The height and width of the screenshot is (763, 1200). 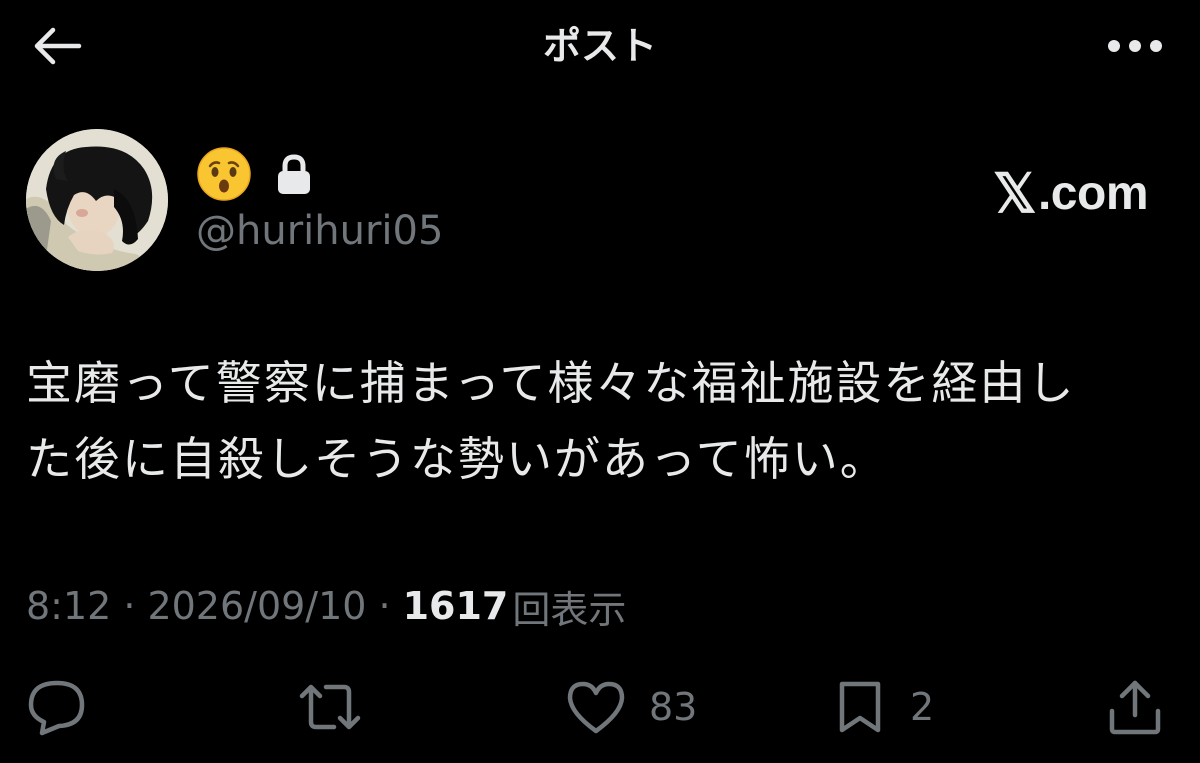 What do you see at coordinates (922, 707) in the screenshot?
I see `bookmark-count: 2` at bounding box center [922, 707].